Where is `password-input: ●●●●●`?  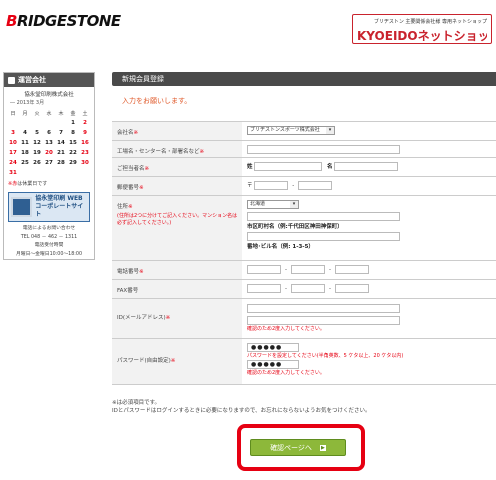
password-input: ●●●●● is located at coordinates (273, 347).